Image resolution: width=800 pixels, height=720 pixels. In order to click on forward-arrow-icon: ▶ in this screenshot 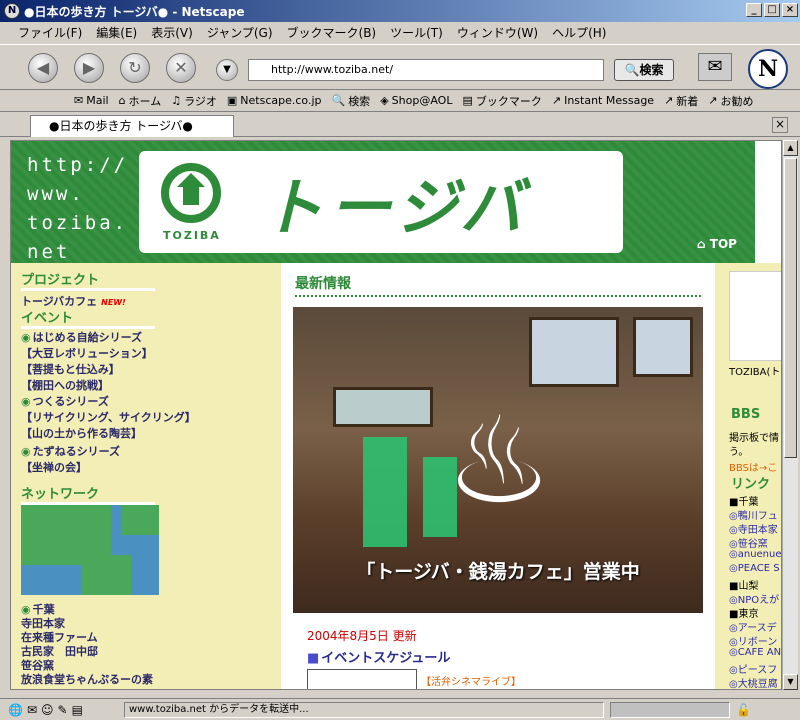, I will do `click(89, 67)`.